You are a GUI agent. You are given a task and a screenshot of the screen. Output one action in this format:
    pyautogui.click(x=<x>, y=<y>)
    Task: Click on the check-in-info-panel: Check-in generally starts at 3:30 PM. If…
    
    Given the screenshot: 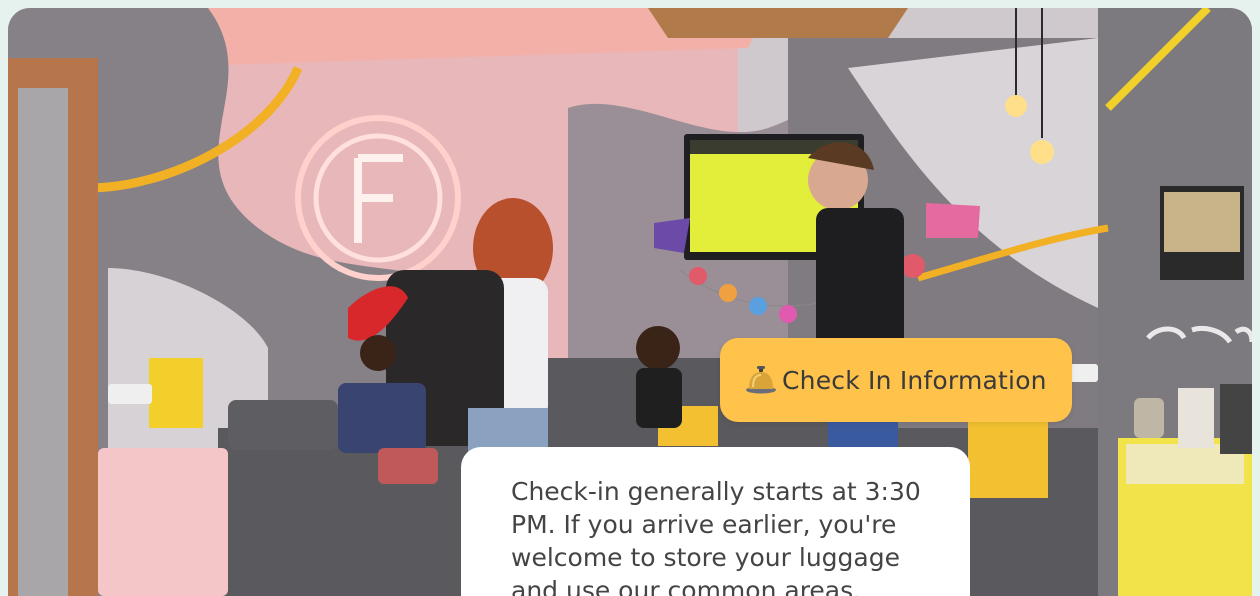 What is the action you would take?
    pyautogui.click(x=715, y=521)
    